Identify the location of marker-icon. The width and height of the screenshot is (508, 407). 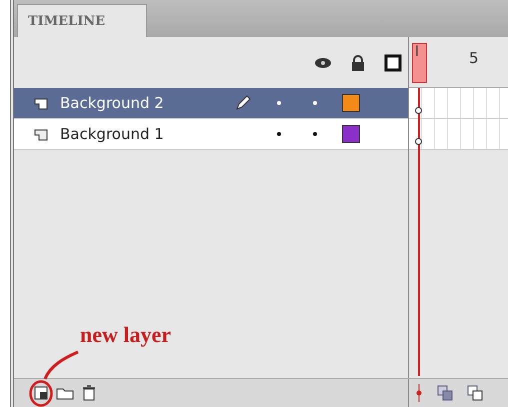
(419, 393).